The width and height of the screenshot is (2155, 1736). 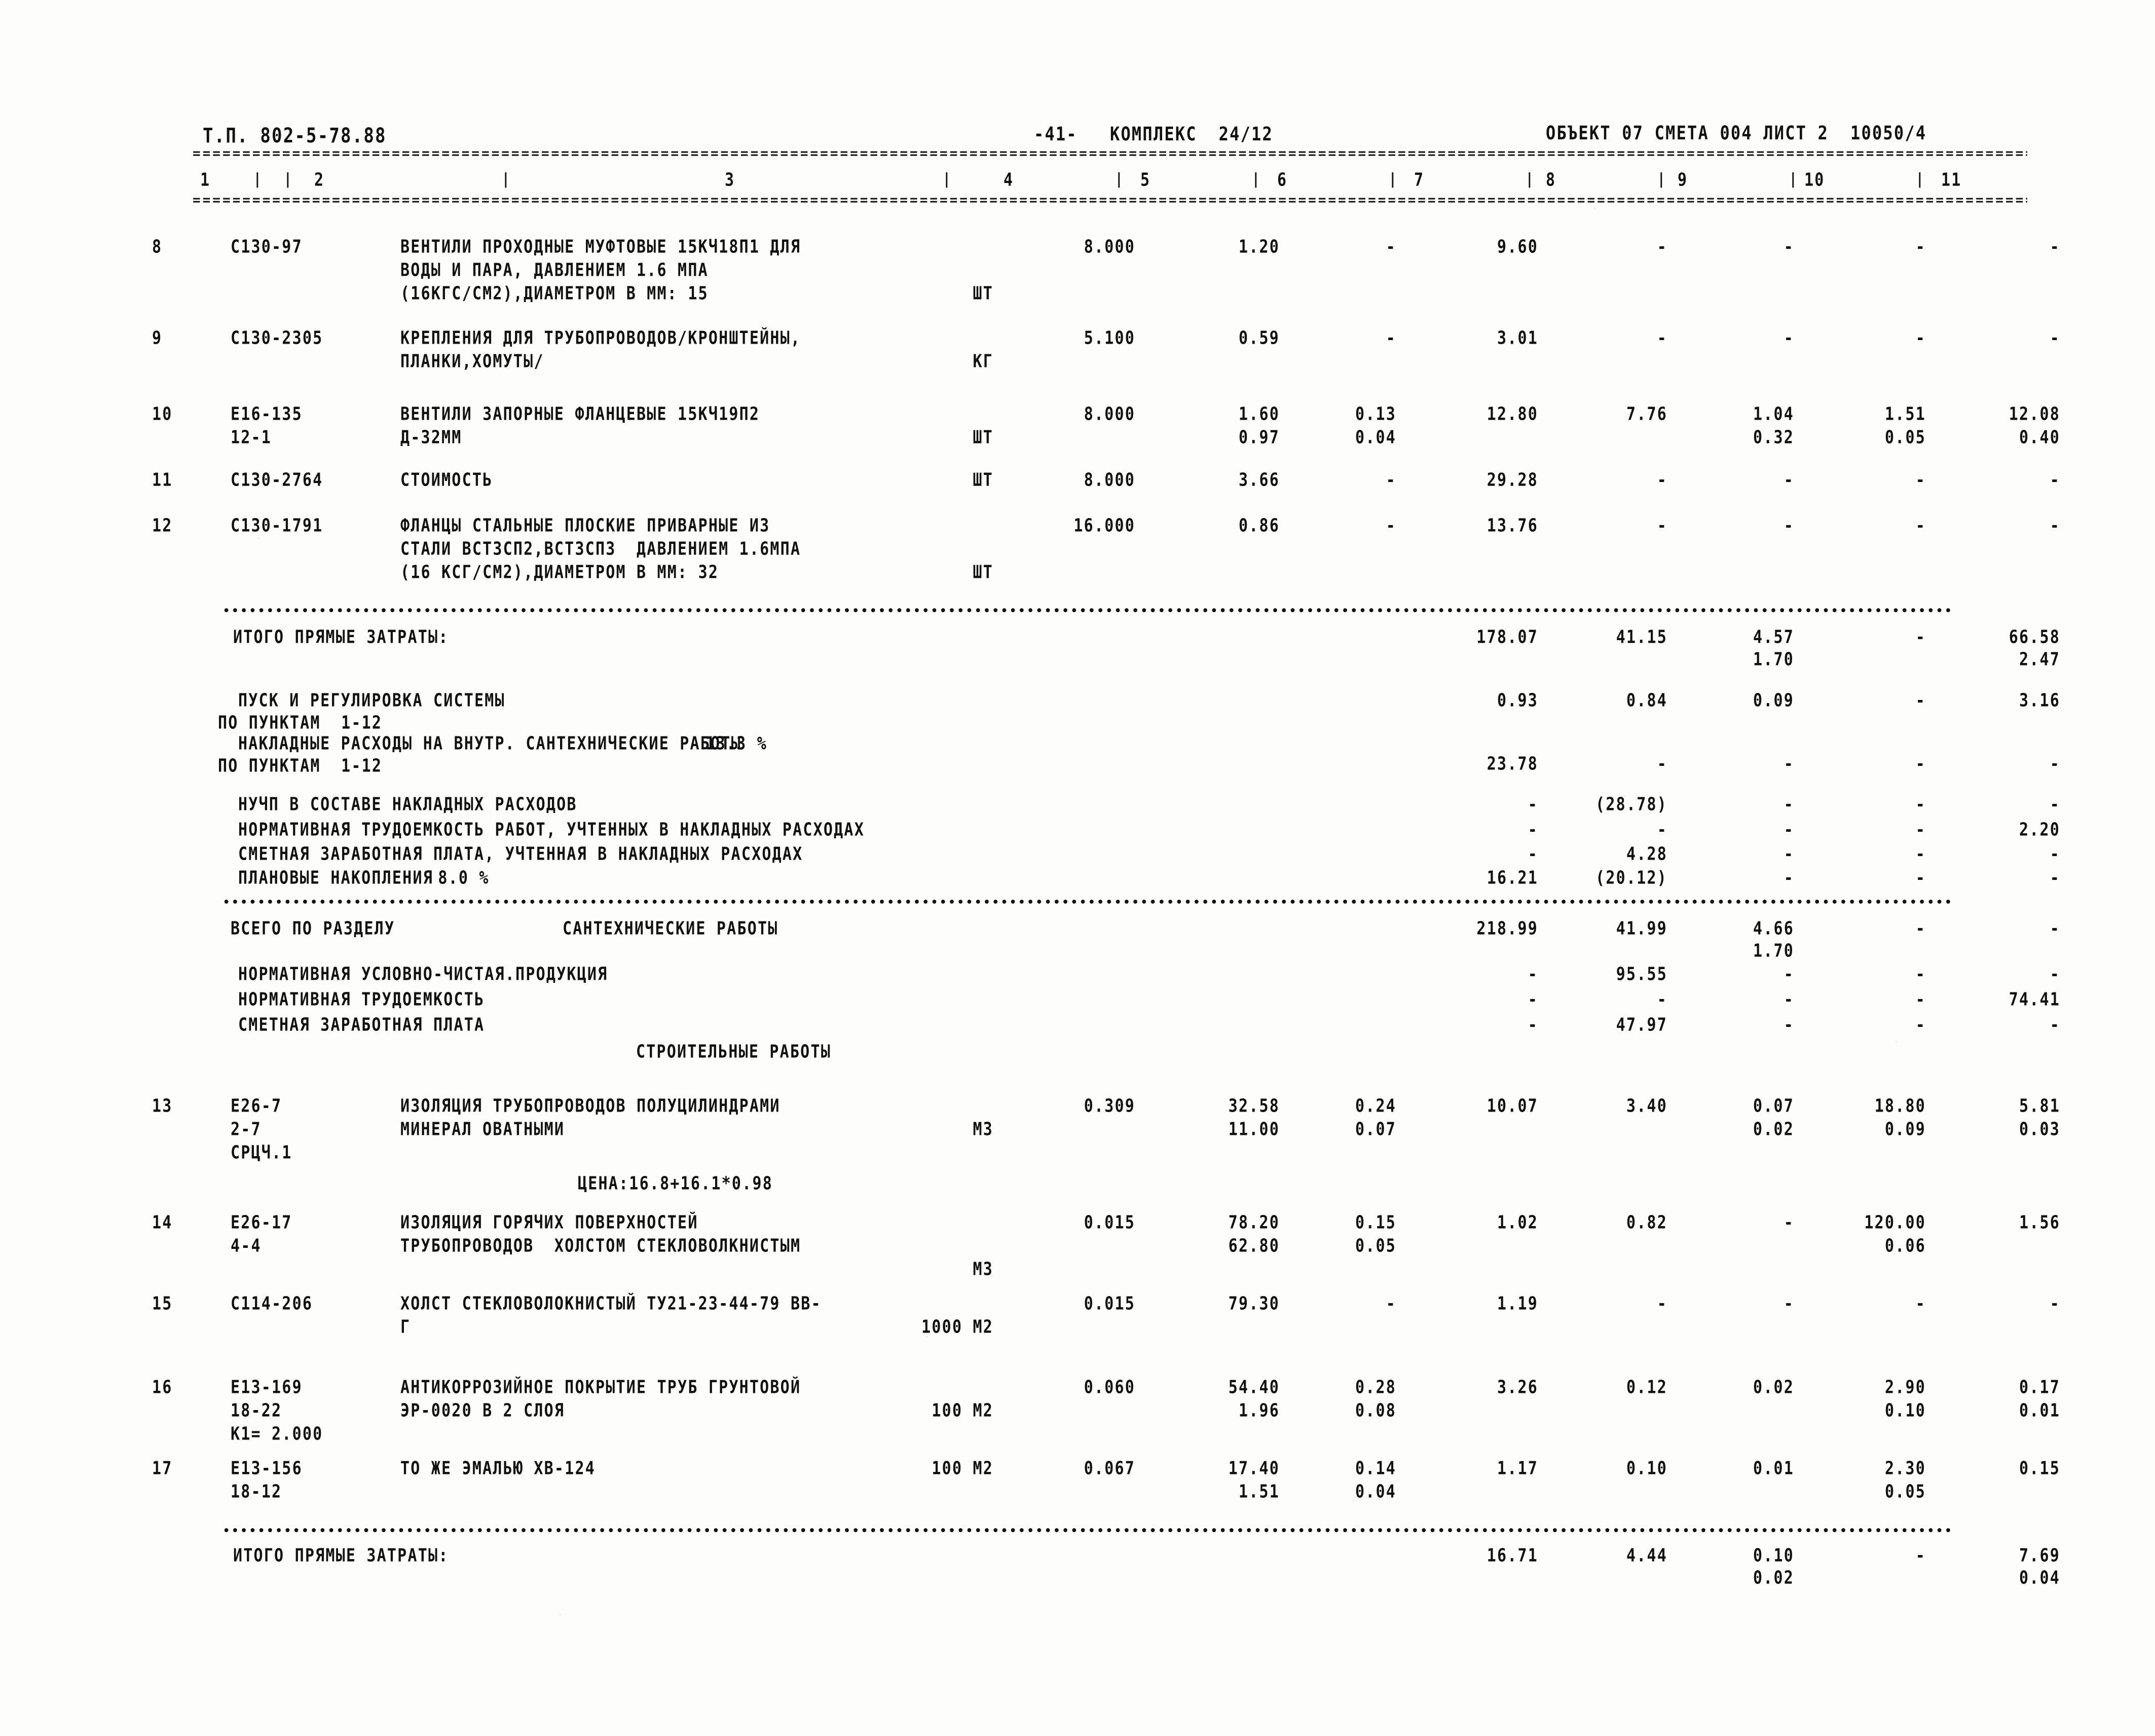 What do you see at coordinates (1905, 1387) in the screenshot?
I see `row-value-c10: 2.90` at bounding box center [1905, 1387].